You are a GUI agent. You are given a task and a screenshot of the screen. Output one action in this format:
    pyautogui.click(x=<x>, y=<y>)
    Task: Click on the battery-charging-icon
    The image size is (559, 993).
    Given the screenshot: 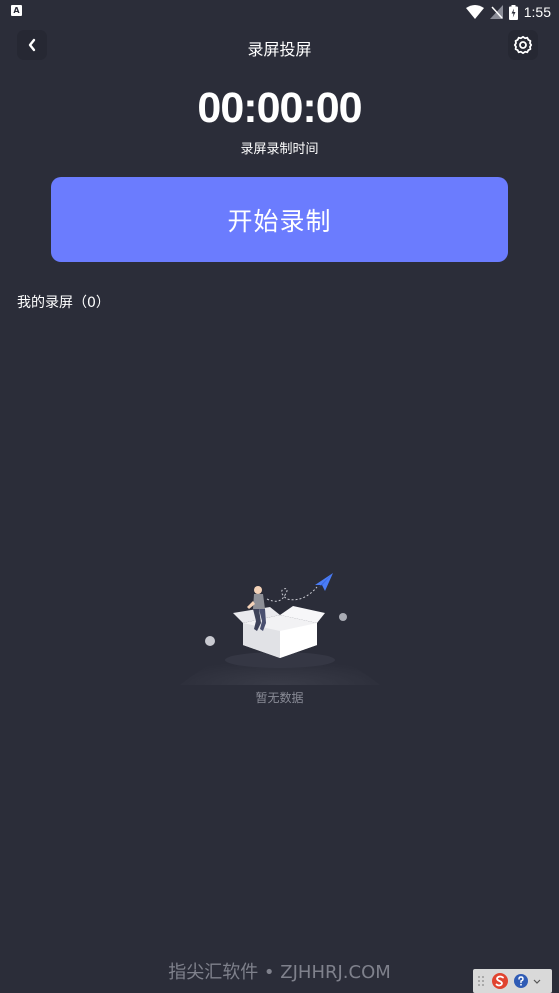 What is the action you would take?
    pyautogui.click(x=513, y=12)
    